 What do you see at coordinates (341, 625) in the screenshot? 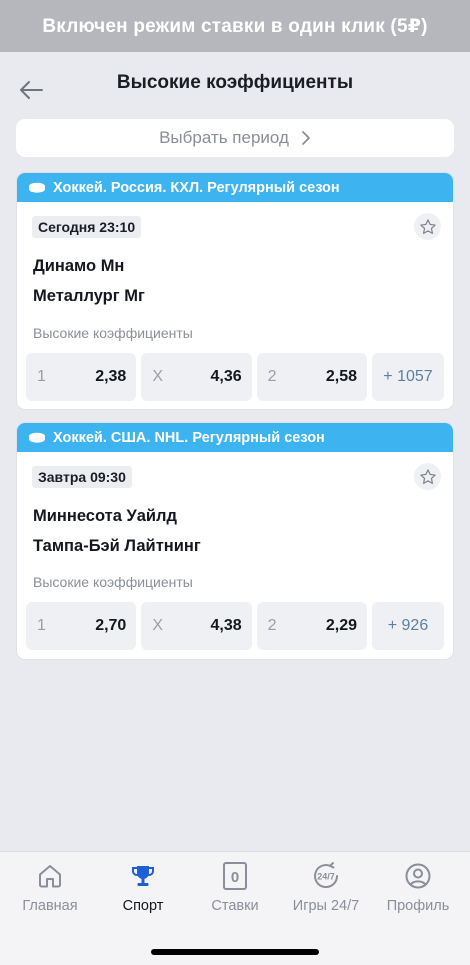
I see `odd-value: 2,29` at bounding box center [341, 625].